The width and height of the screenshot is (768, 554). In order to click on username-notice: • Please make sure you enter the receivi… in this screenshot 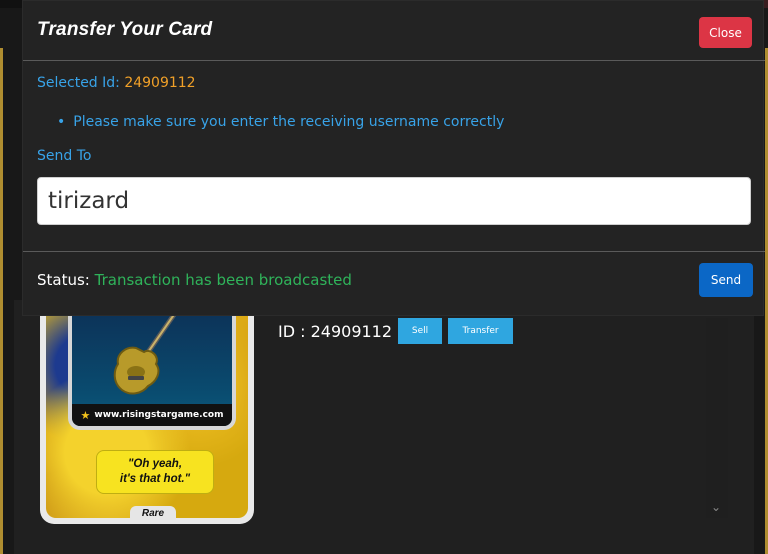, I will do `click(280, 122)`.